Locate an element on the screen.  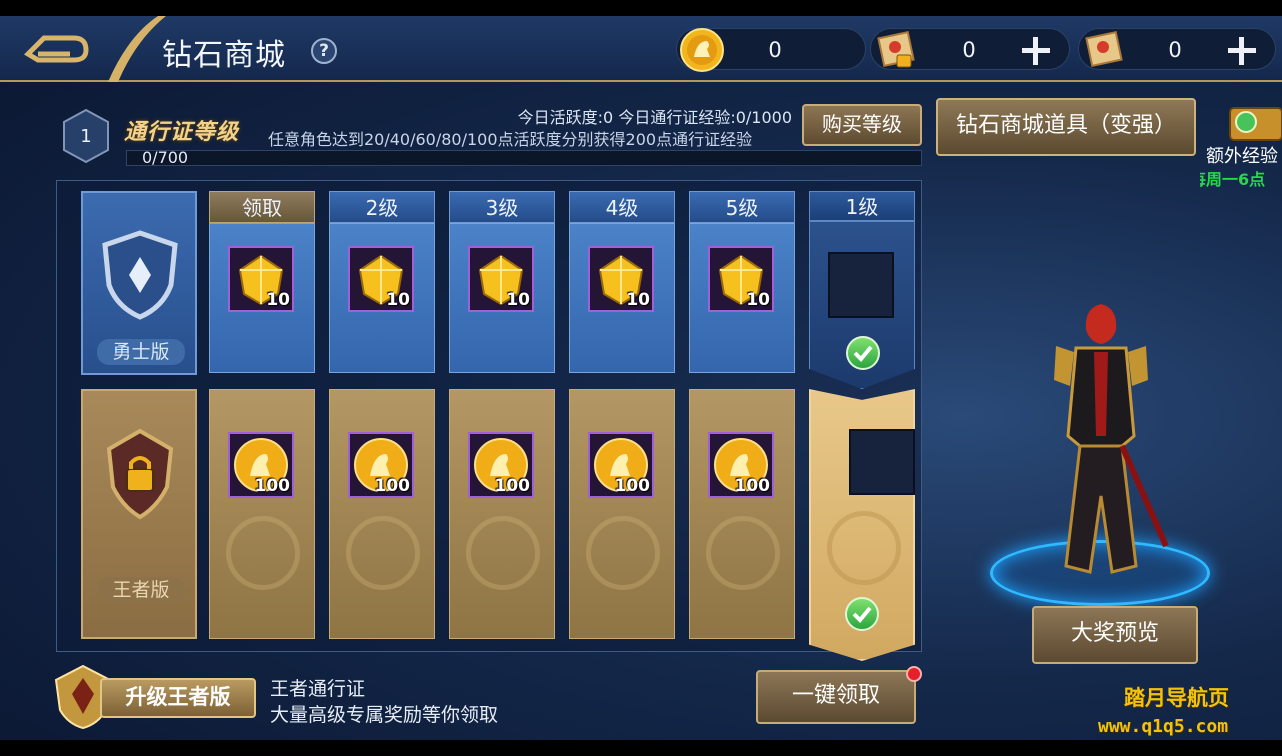
king-pass-title: 王者通行证 is located at coordinates (318, 689).